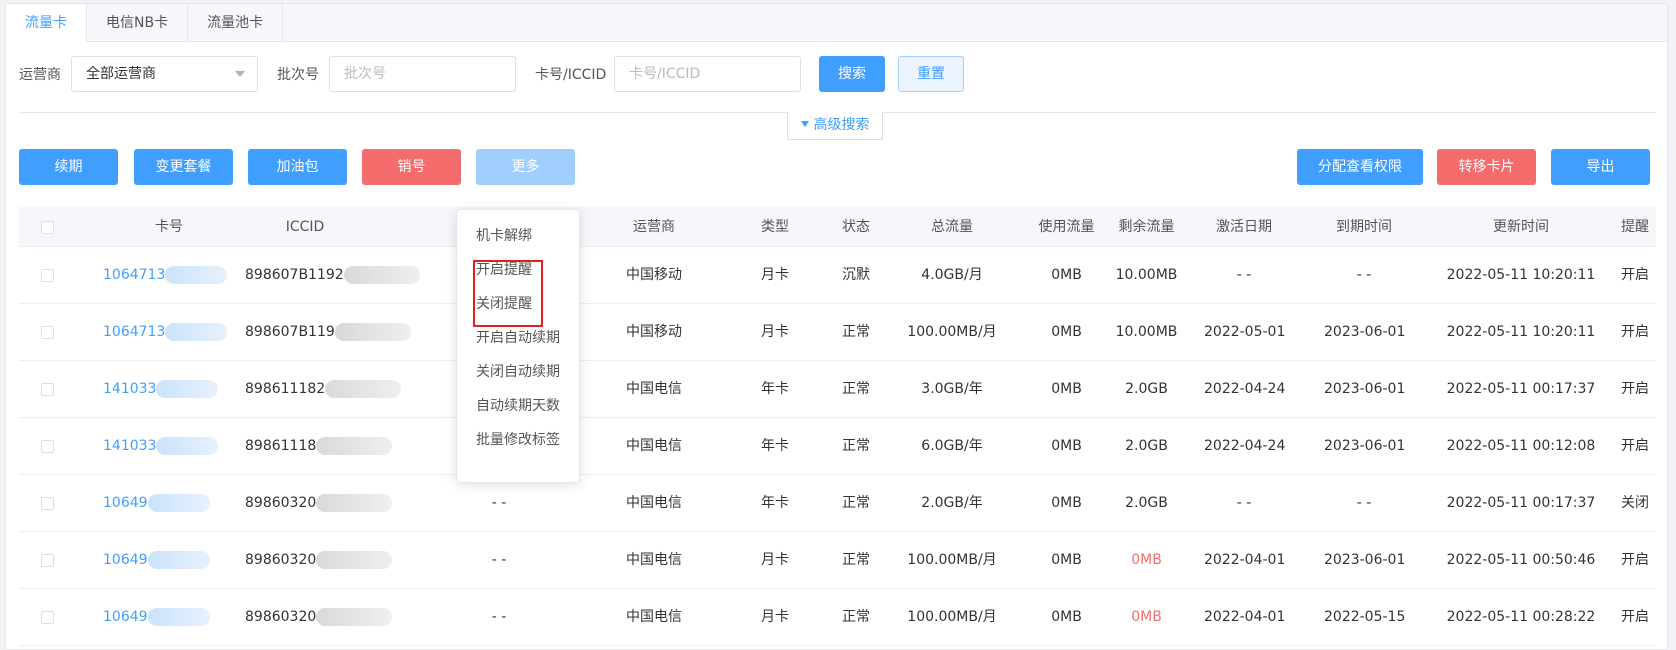  Describe the element at coordinates (952, 227) in the screenshot. I see `header-total: 总流量` at that location.